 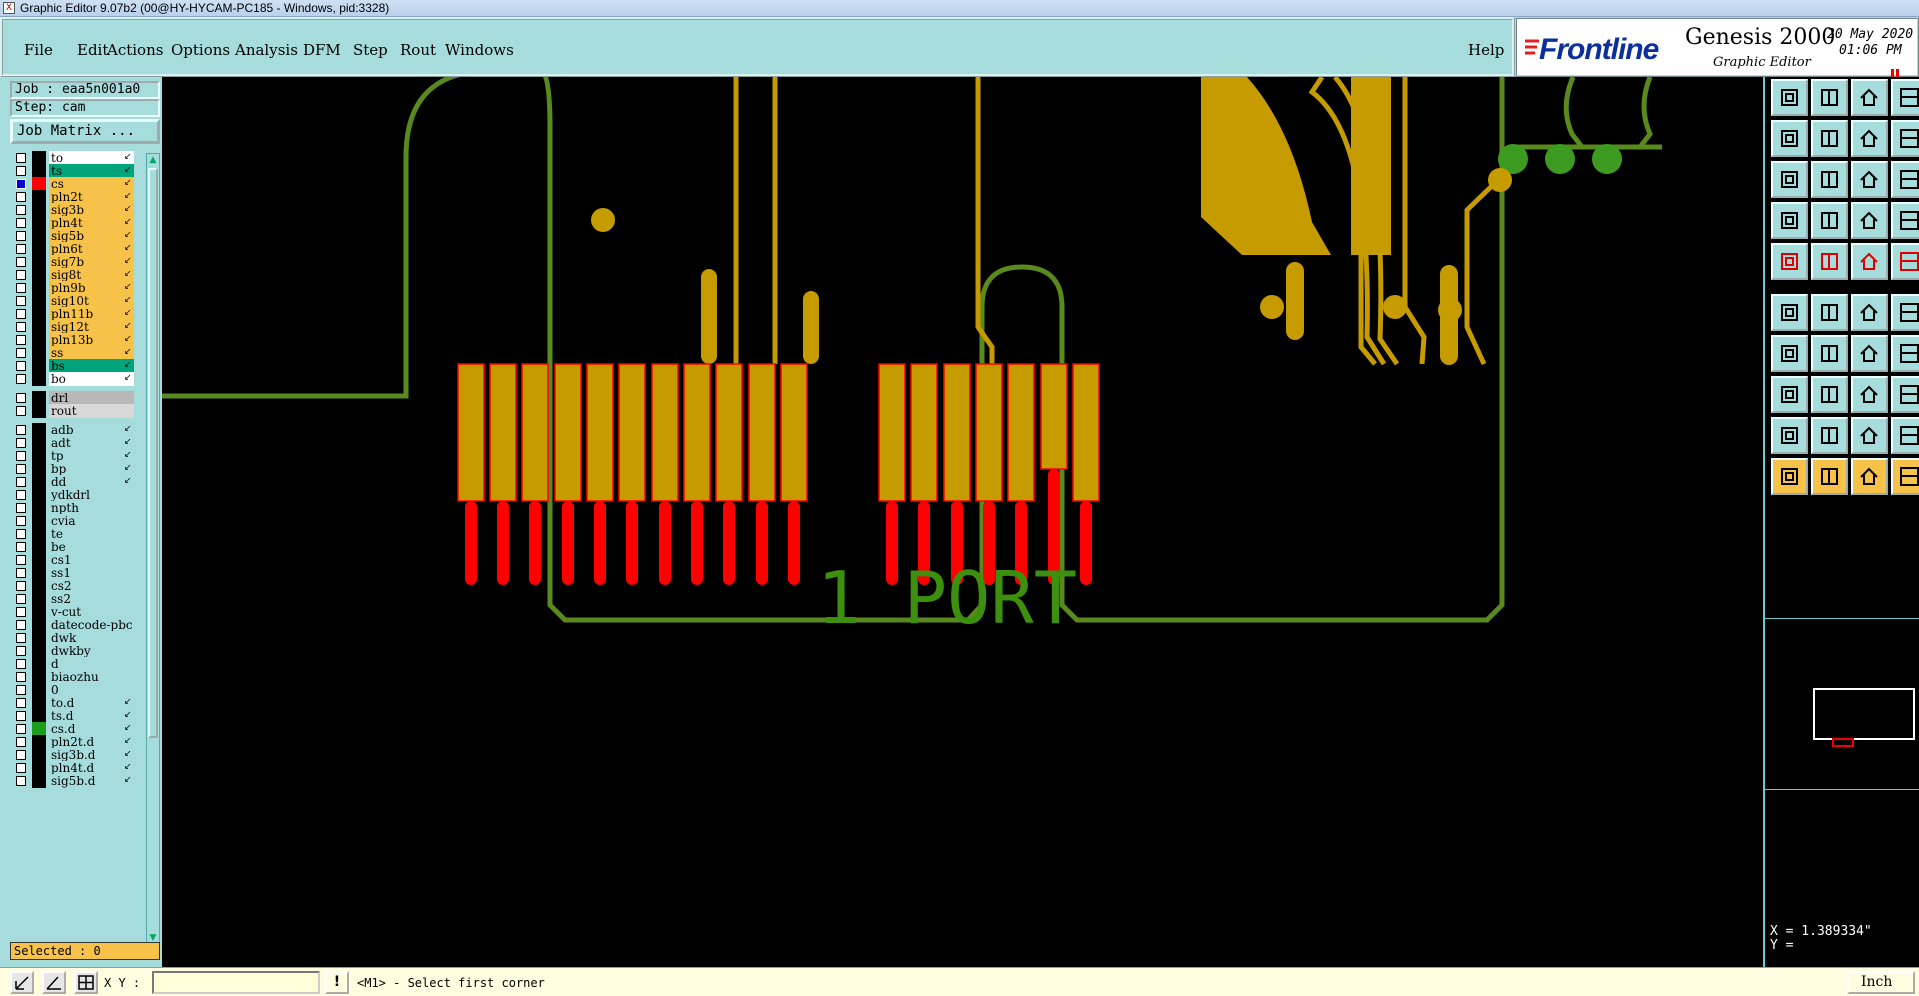 What do you see at coordinates (73, 469) in the screenshot?
I see `layer-row: bp ↙` at bounding box center [73, 469].